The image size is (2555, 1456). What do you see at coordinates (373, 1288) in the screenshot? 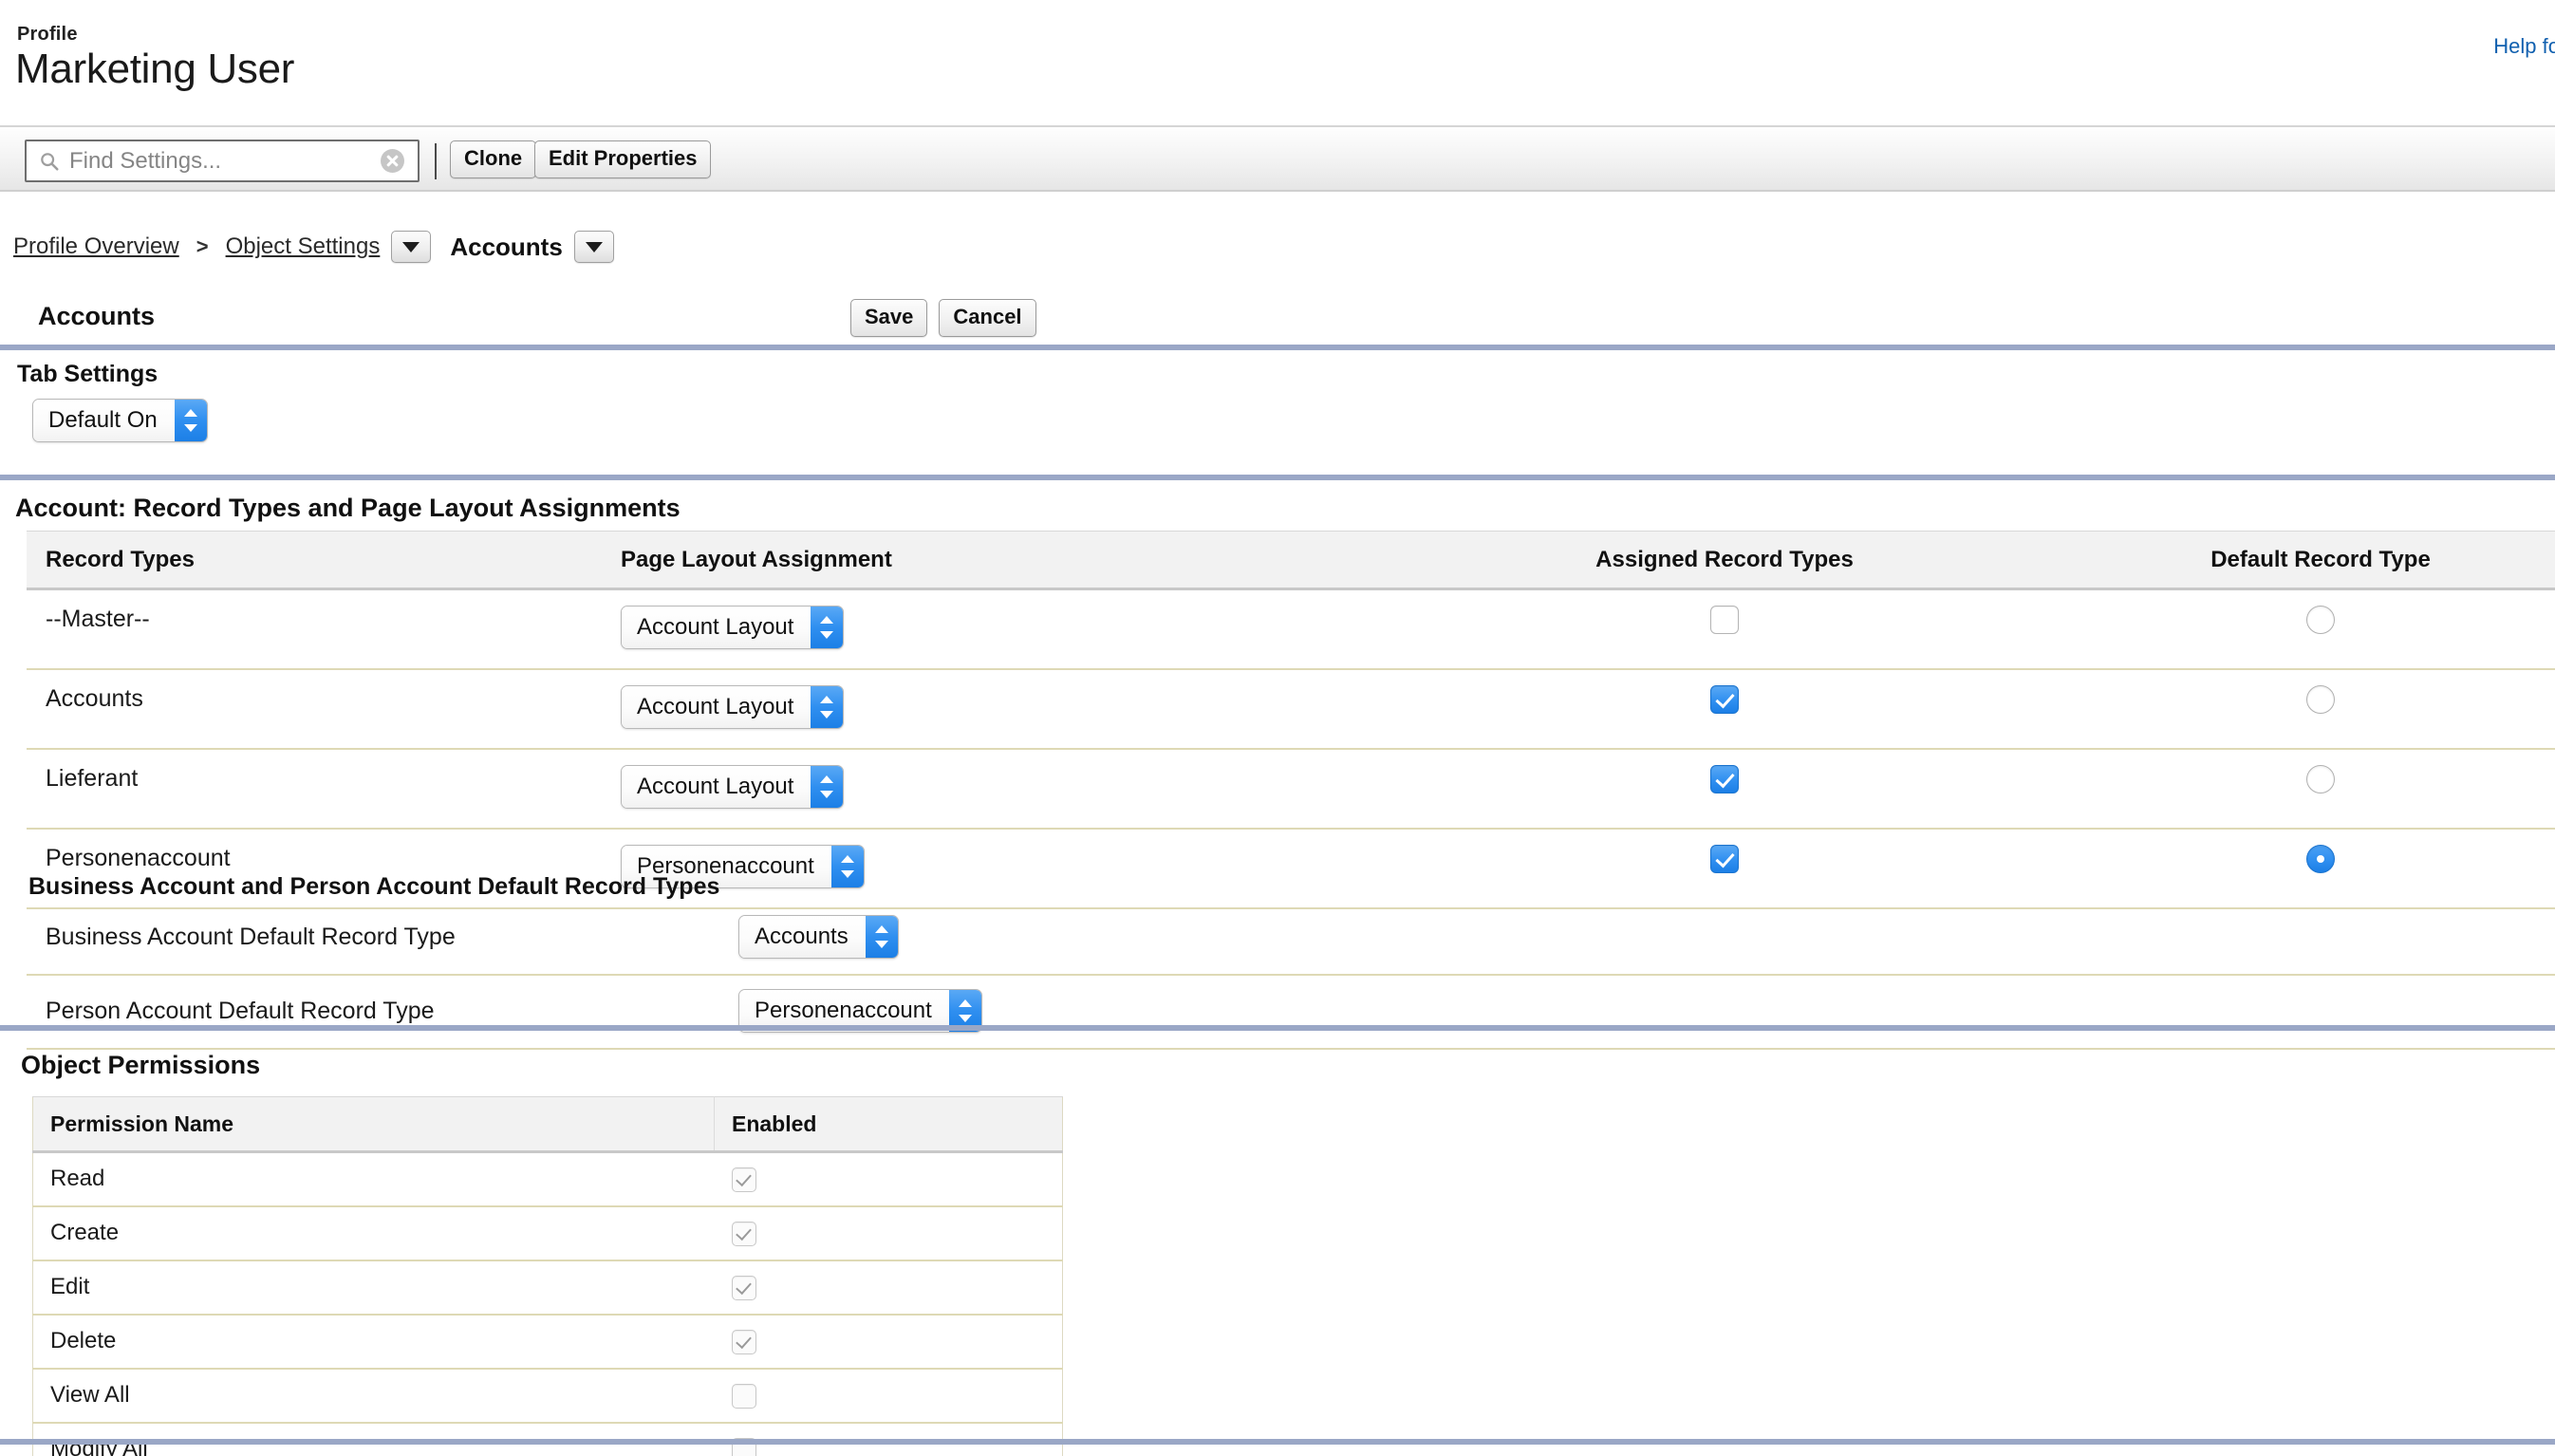
I see `permission-name: Edit` at bounding box center [373, 1288].